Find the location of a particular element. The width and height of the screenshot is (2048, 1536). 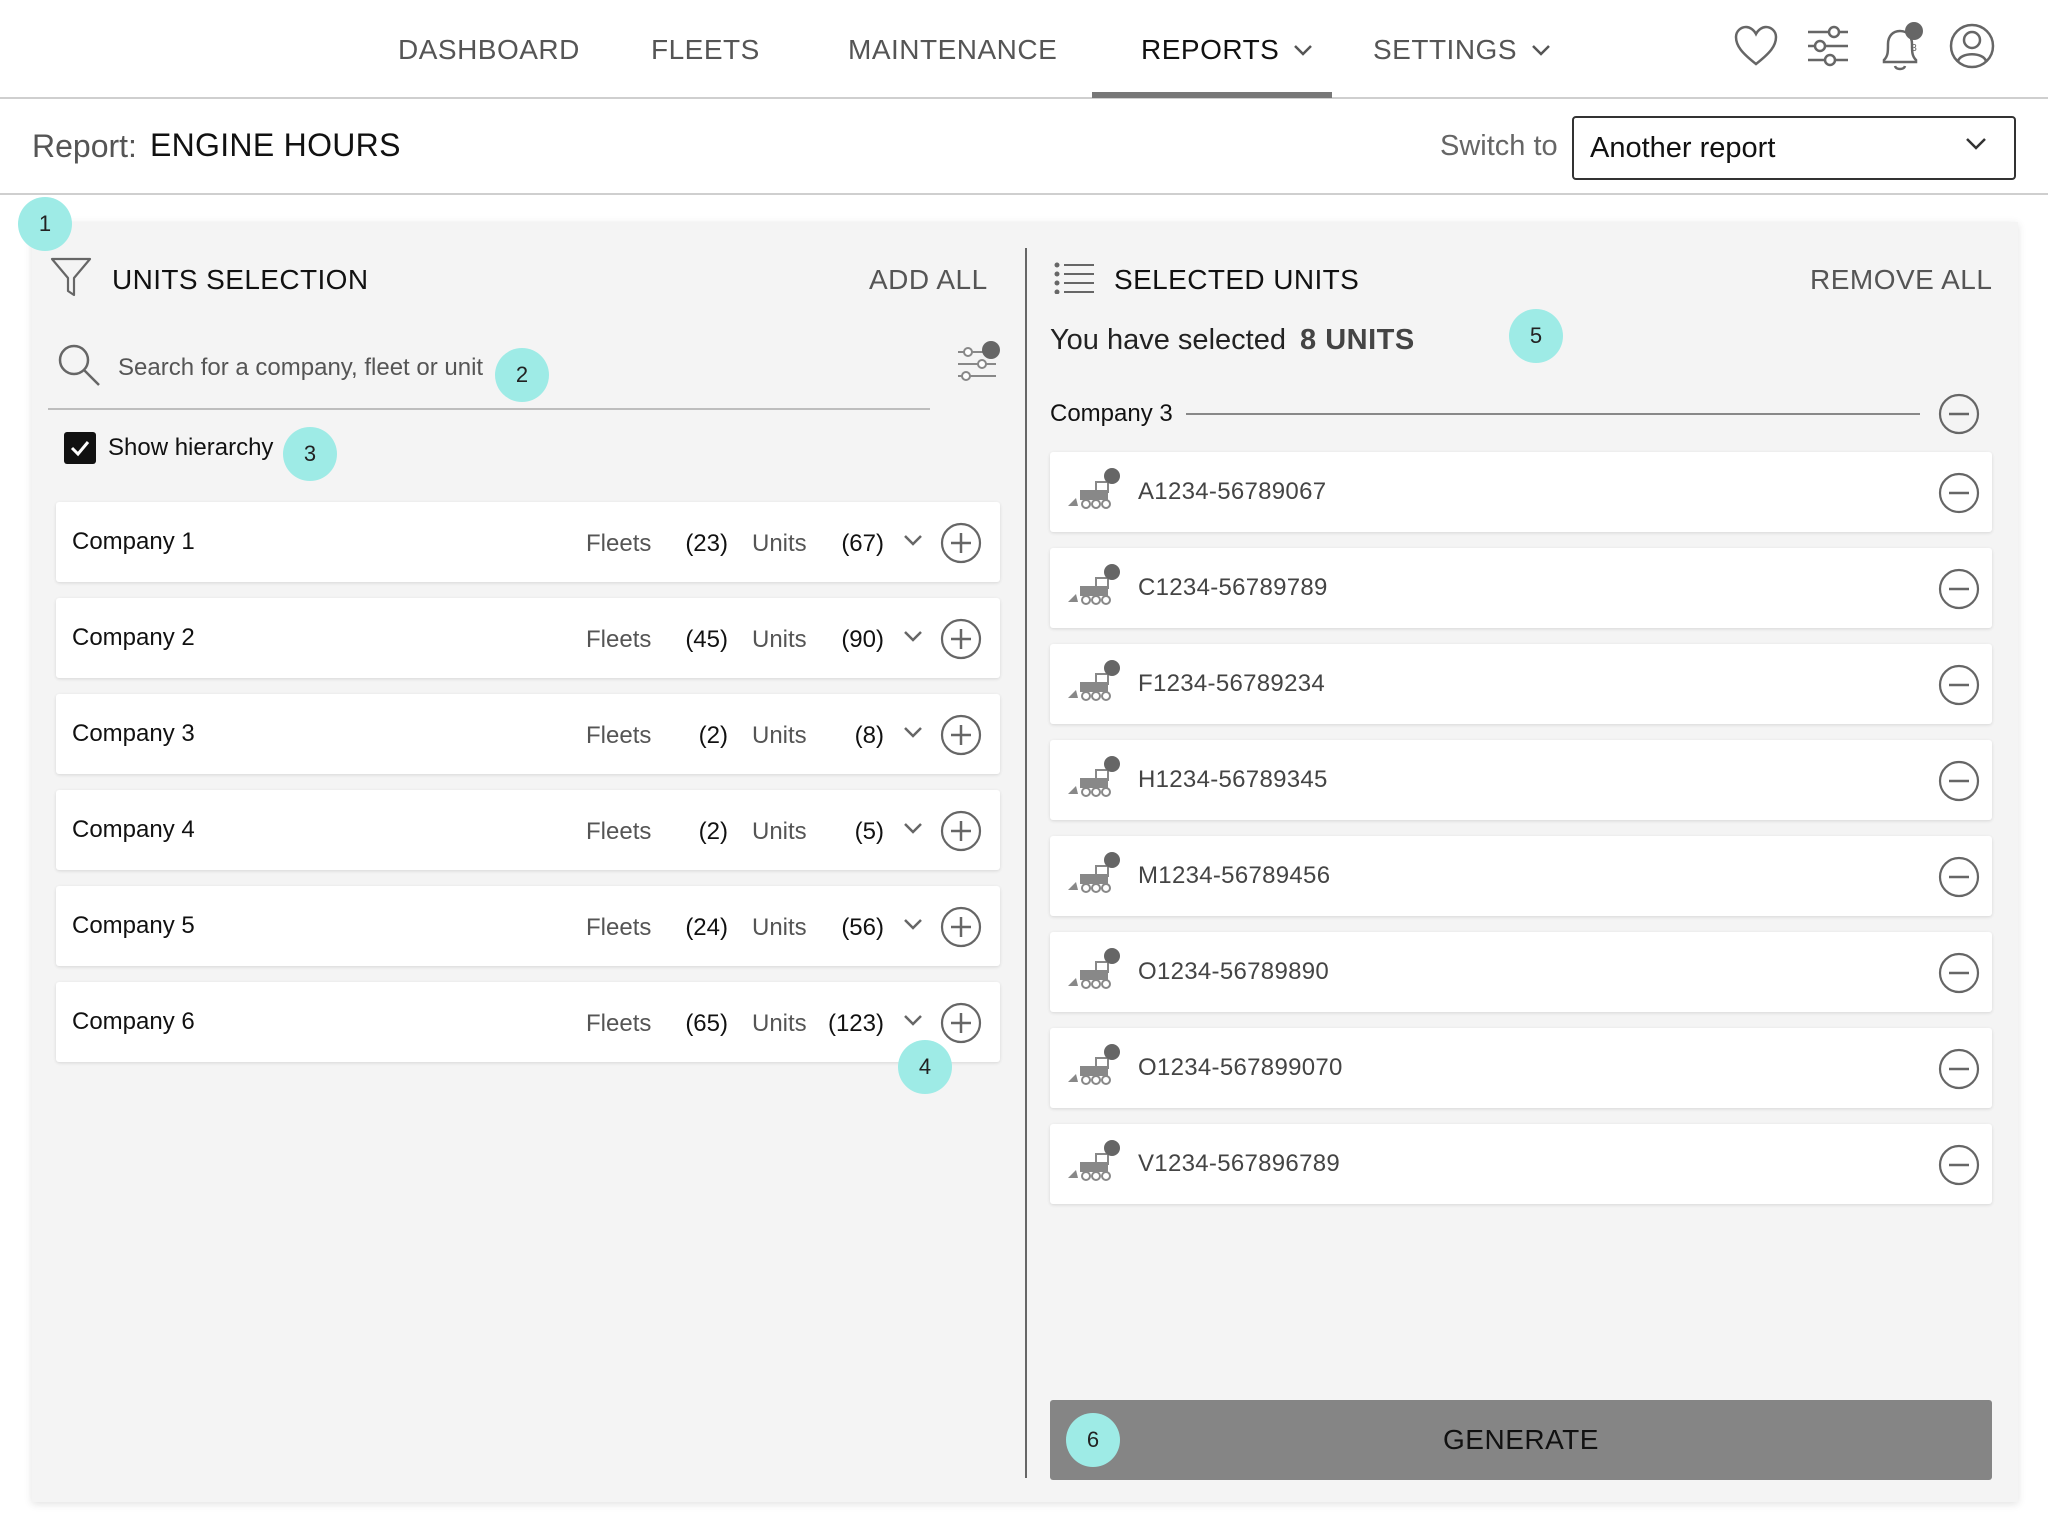

search-icon is located at coordinates (79, 365).